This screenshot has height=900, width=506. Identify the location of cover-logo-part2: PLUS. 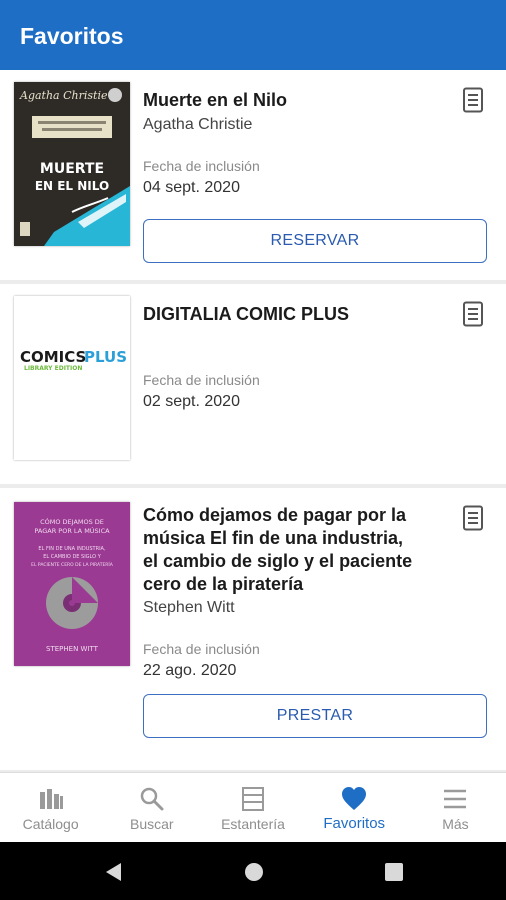
(105, 357).